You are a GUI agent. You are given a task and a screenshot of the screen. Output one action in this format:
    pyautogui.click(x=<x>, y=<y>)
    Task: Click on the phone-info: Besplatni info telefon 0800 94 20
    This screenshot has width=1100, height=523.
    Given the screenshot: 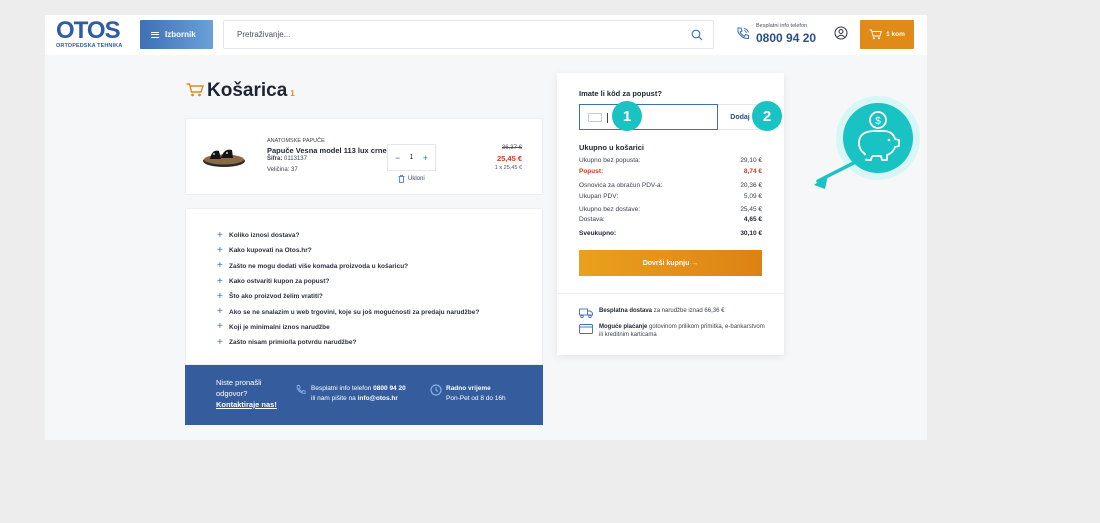 What is the action you would take?
    pyautogui.click(x=776, y=35)
    